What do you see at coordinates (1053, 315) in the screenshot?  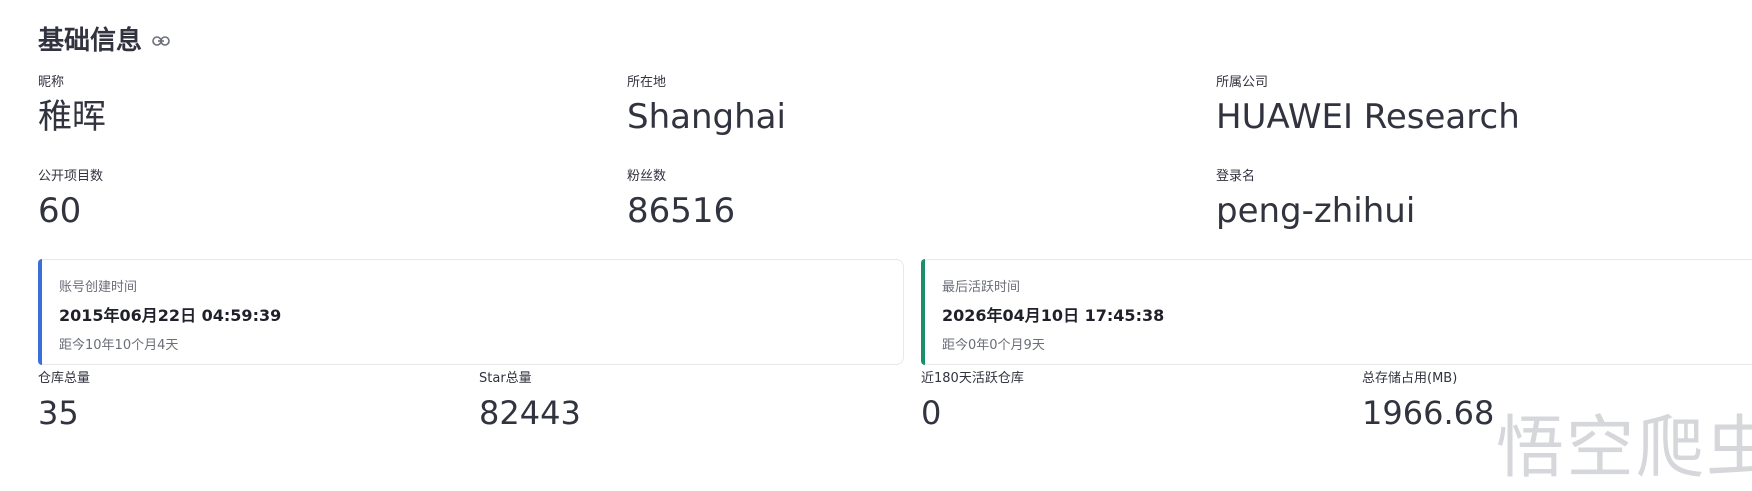 I see `last-active-card-value: 2026年04月10日 17:45:38` at bounding box center [1053, 315].